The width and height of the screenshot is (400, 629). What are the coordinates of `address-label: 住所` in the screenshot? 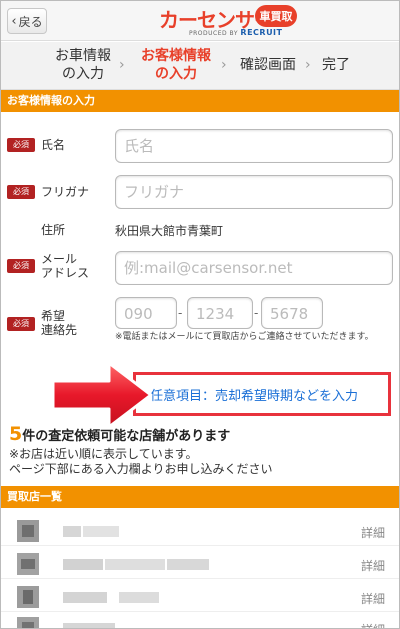 It's located at (53, 230).